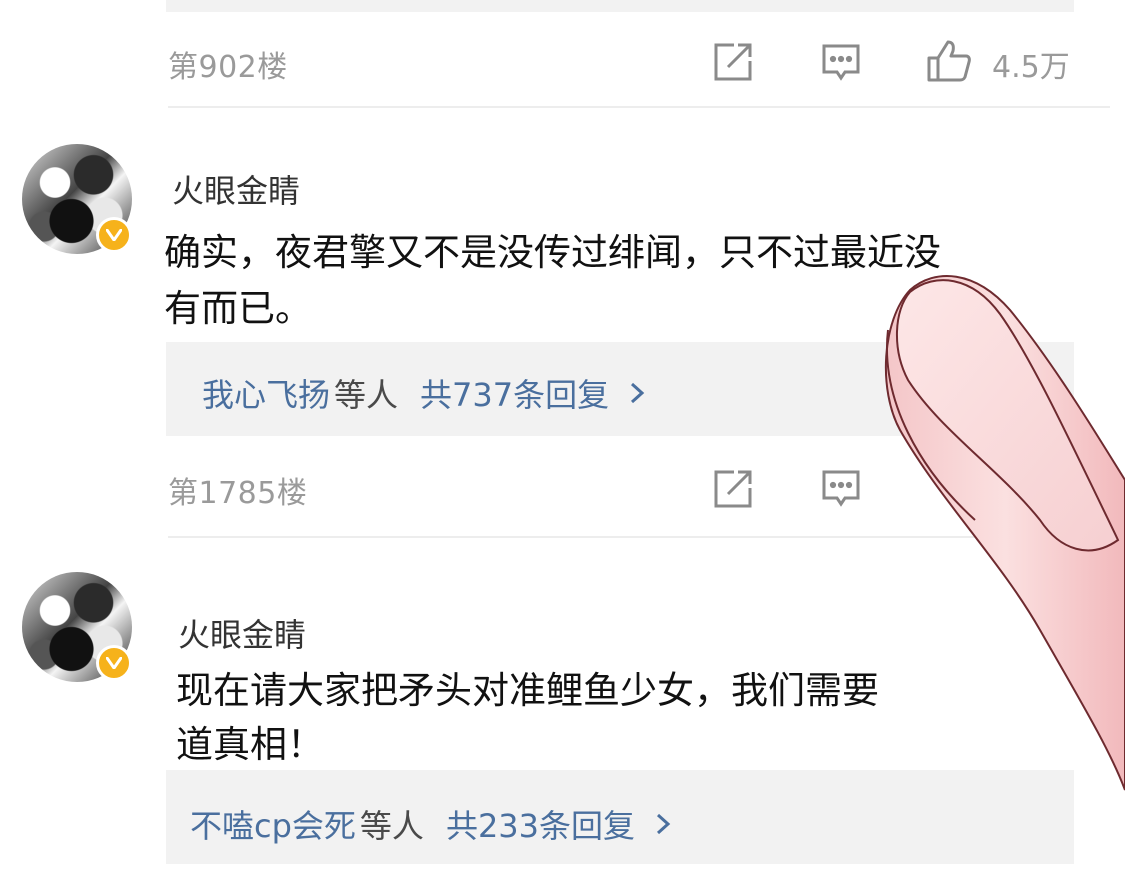 The height and width of the screenshot is (882, 1125). What do you see at coordinates (527, 690) in the screenshot?
I see `comment-text-line-1: 现在请大家把矛头对准鲤鱼少女，我们需要` at bounding box center [527, 690].